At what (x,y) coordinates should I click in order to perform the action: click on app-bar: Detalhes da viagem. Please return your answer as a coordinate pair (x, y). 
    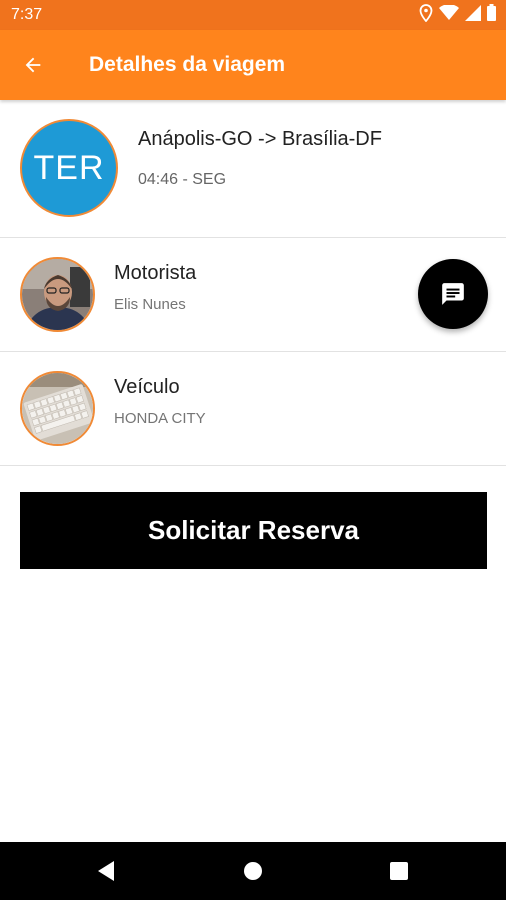
    Looking at the image, I should click on (253, 65).